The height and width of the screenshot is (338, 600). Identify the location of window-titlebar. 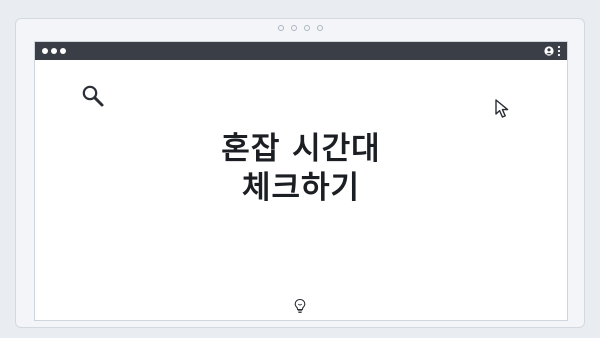
(301, 51).